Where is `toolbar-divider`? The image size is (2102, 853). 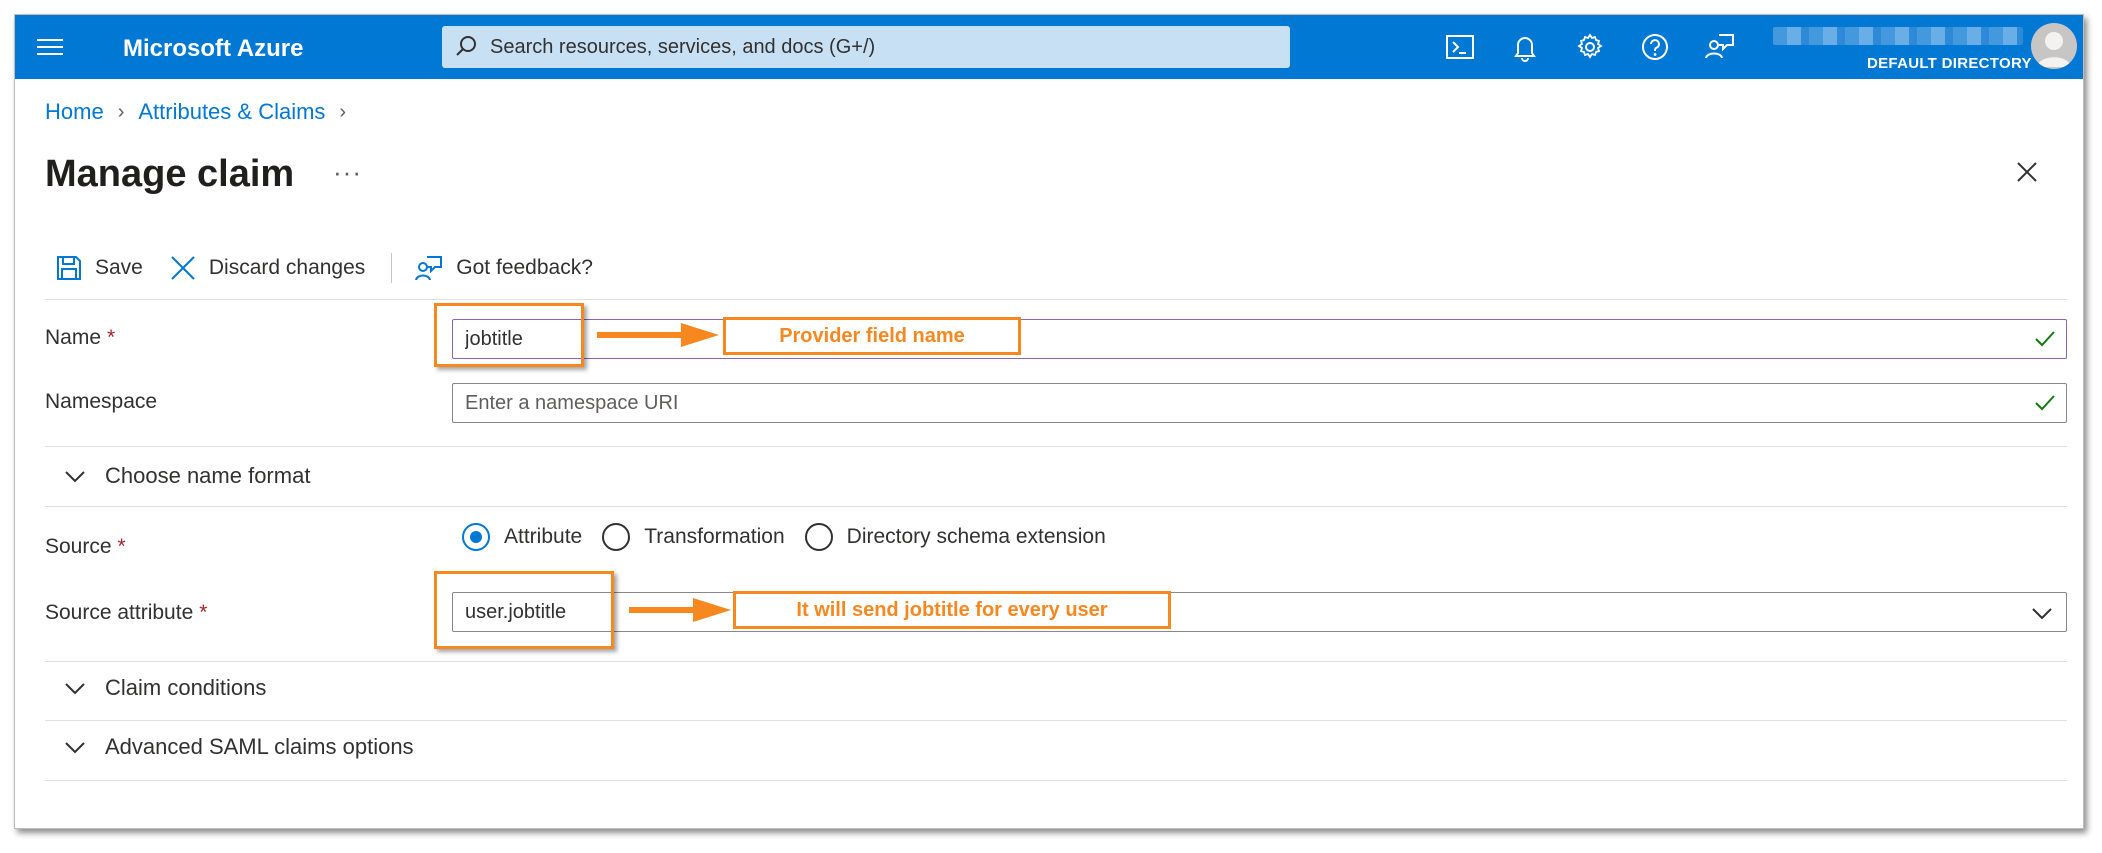
toolbar-divider is located at coordinates (392, 268).